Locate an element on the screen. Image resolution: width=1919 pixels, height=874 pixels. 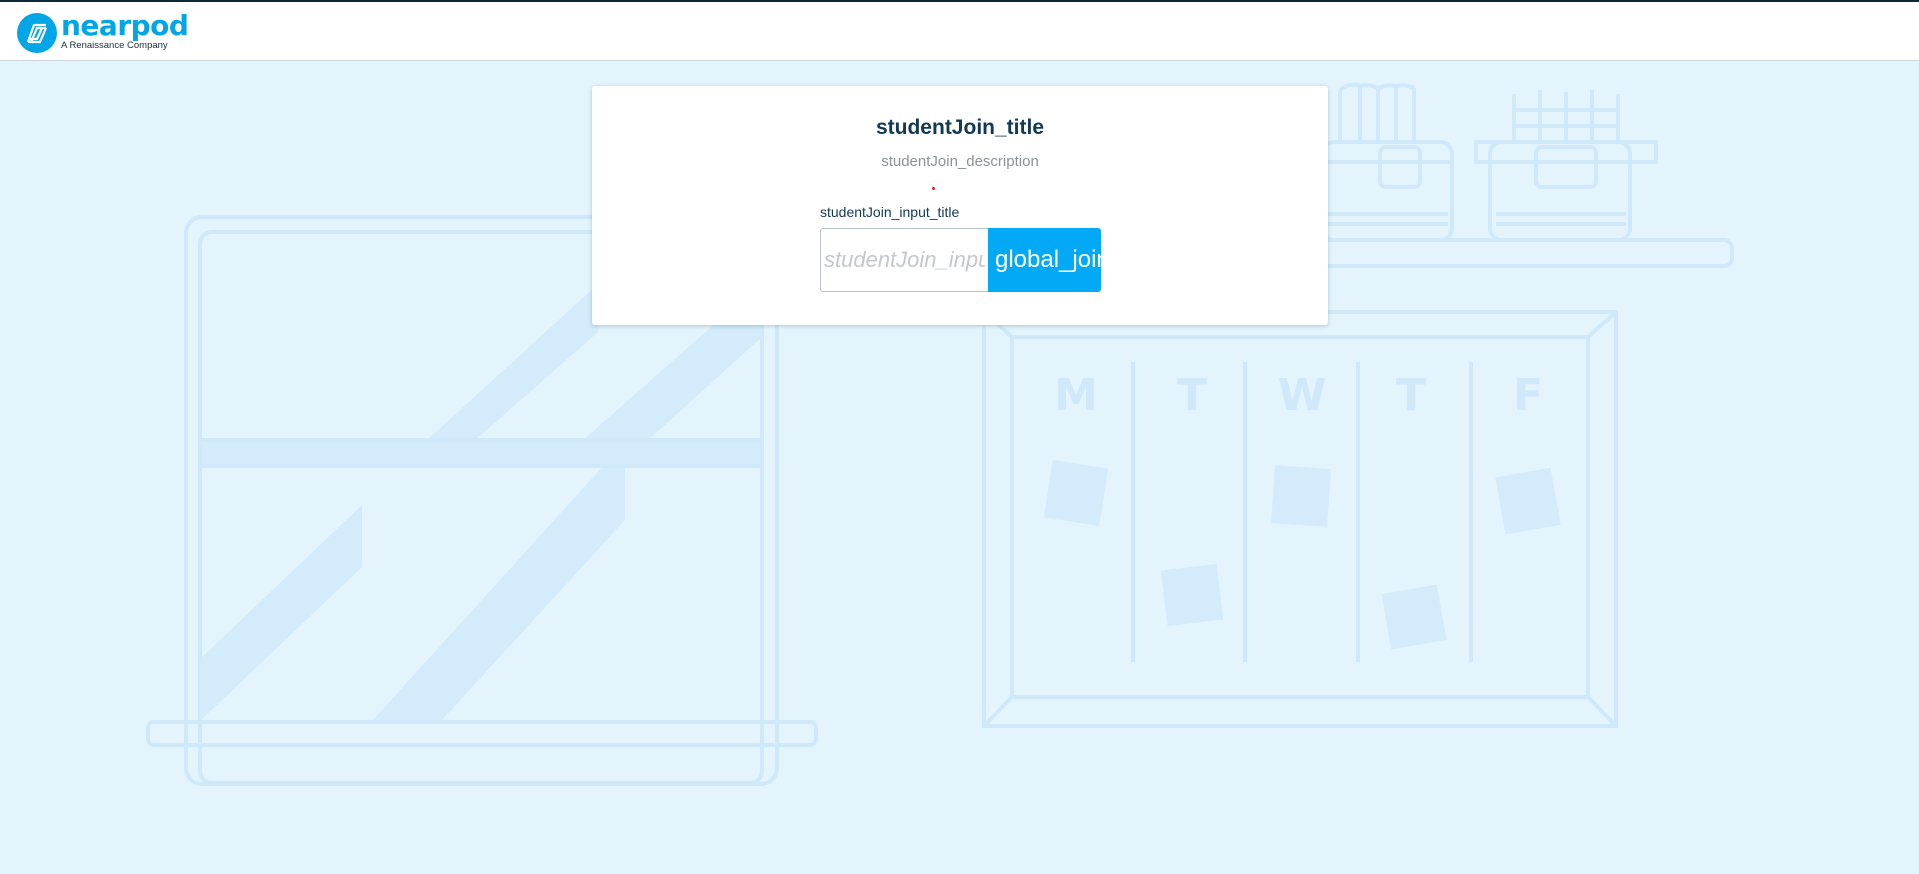
join-description: studentJoin_description is located at coordinates (960, 161).